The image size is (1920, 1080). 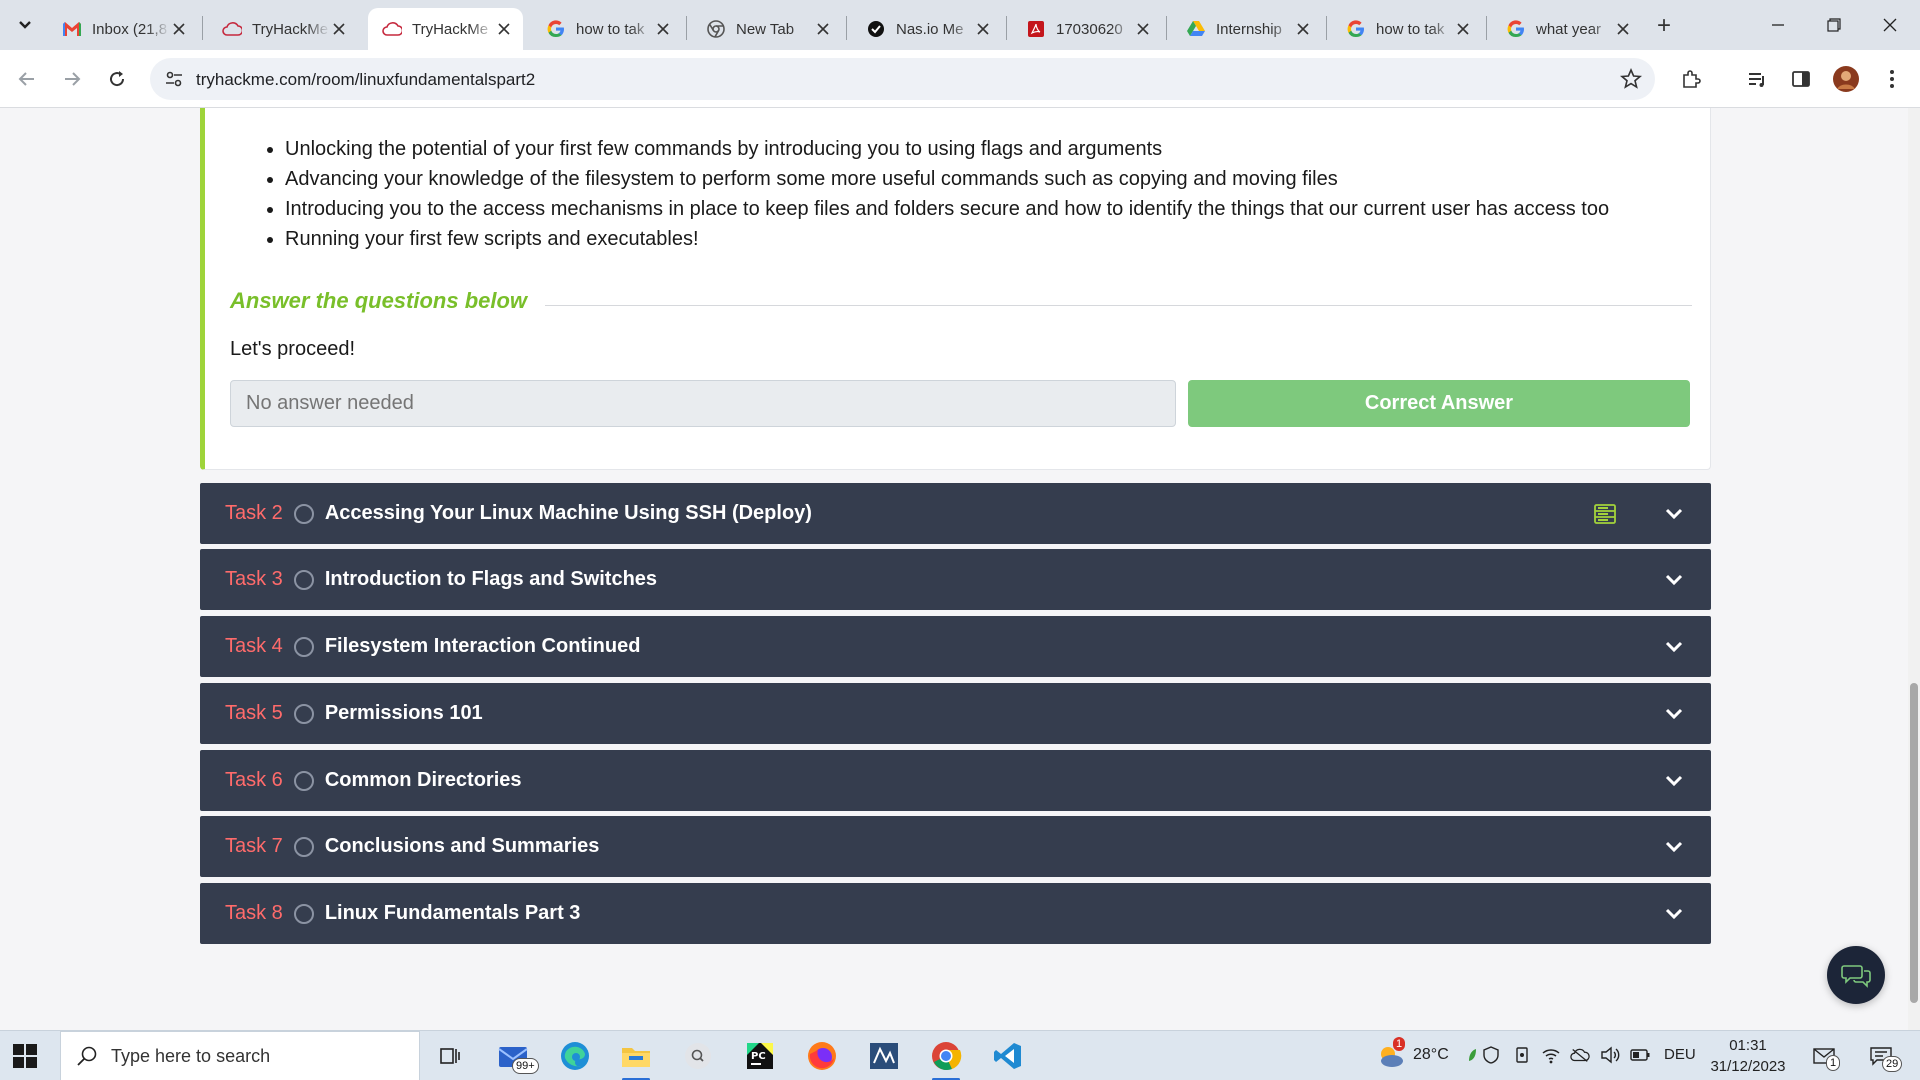 I want to click on tab-title: TryHackMe, so click(x=450, y=29).